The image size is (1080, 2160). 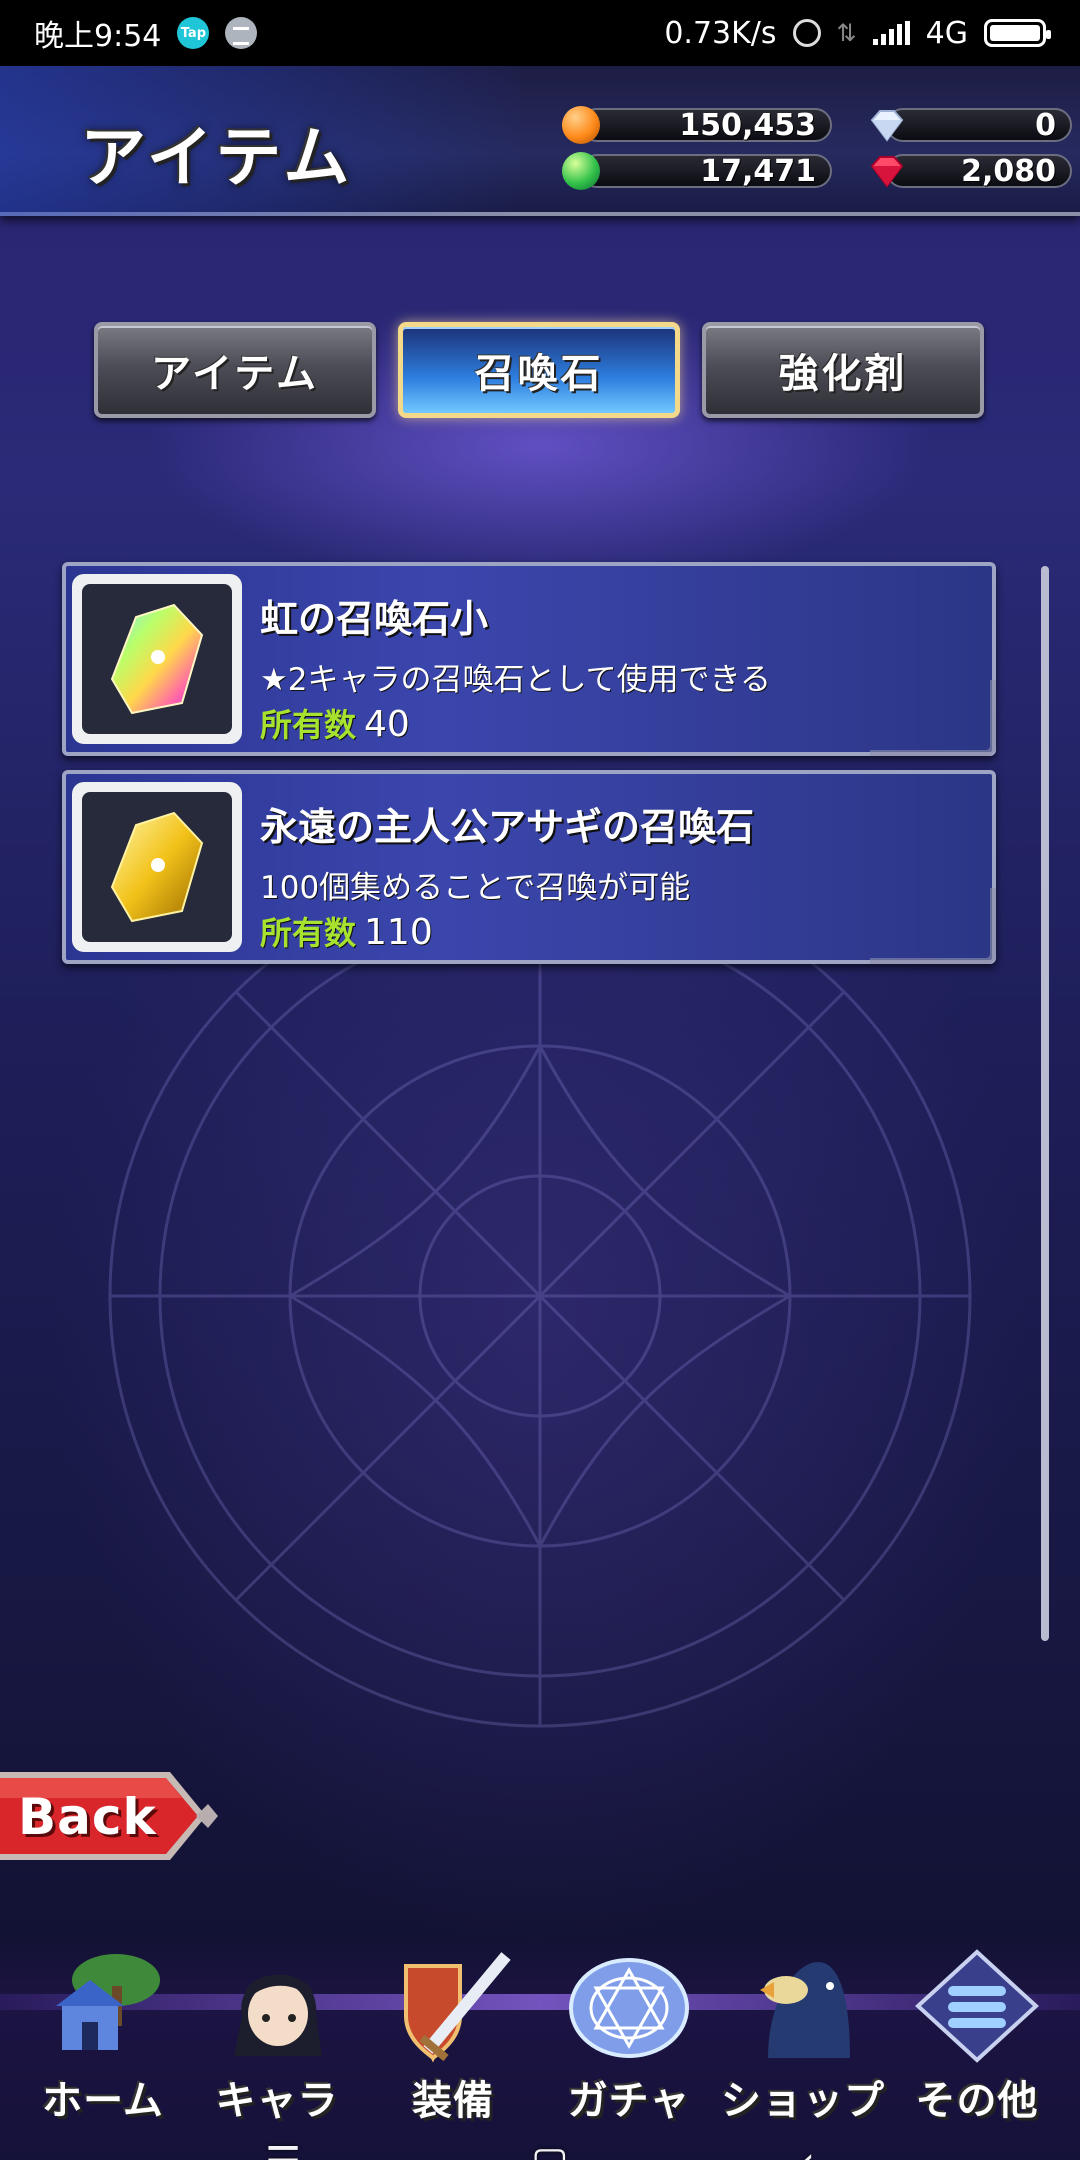 What do you see at coordinates (540, 141) in the screenshot?
I see `header: アイテム 150,453 17,471 0 2,080` at bounding box center [540, 141].